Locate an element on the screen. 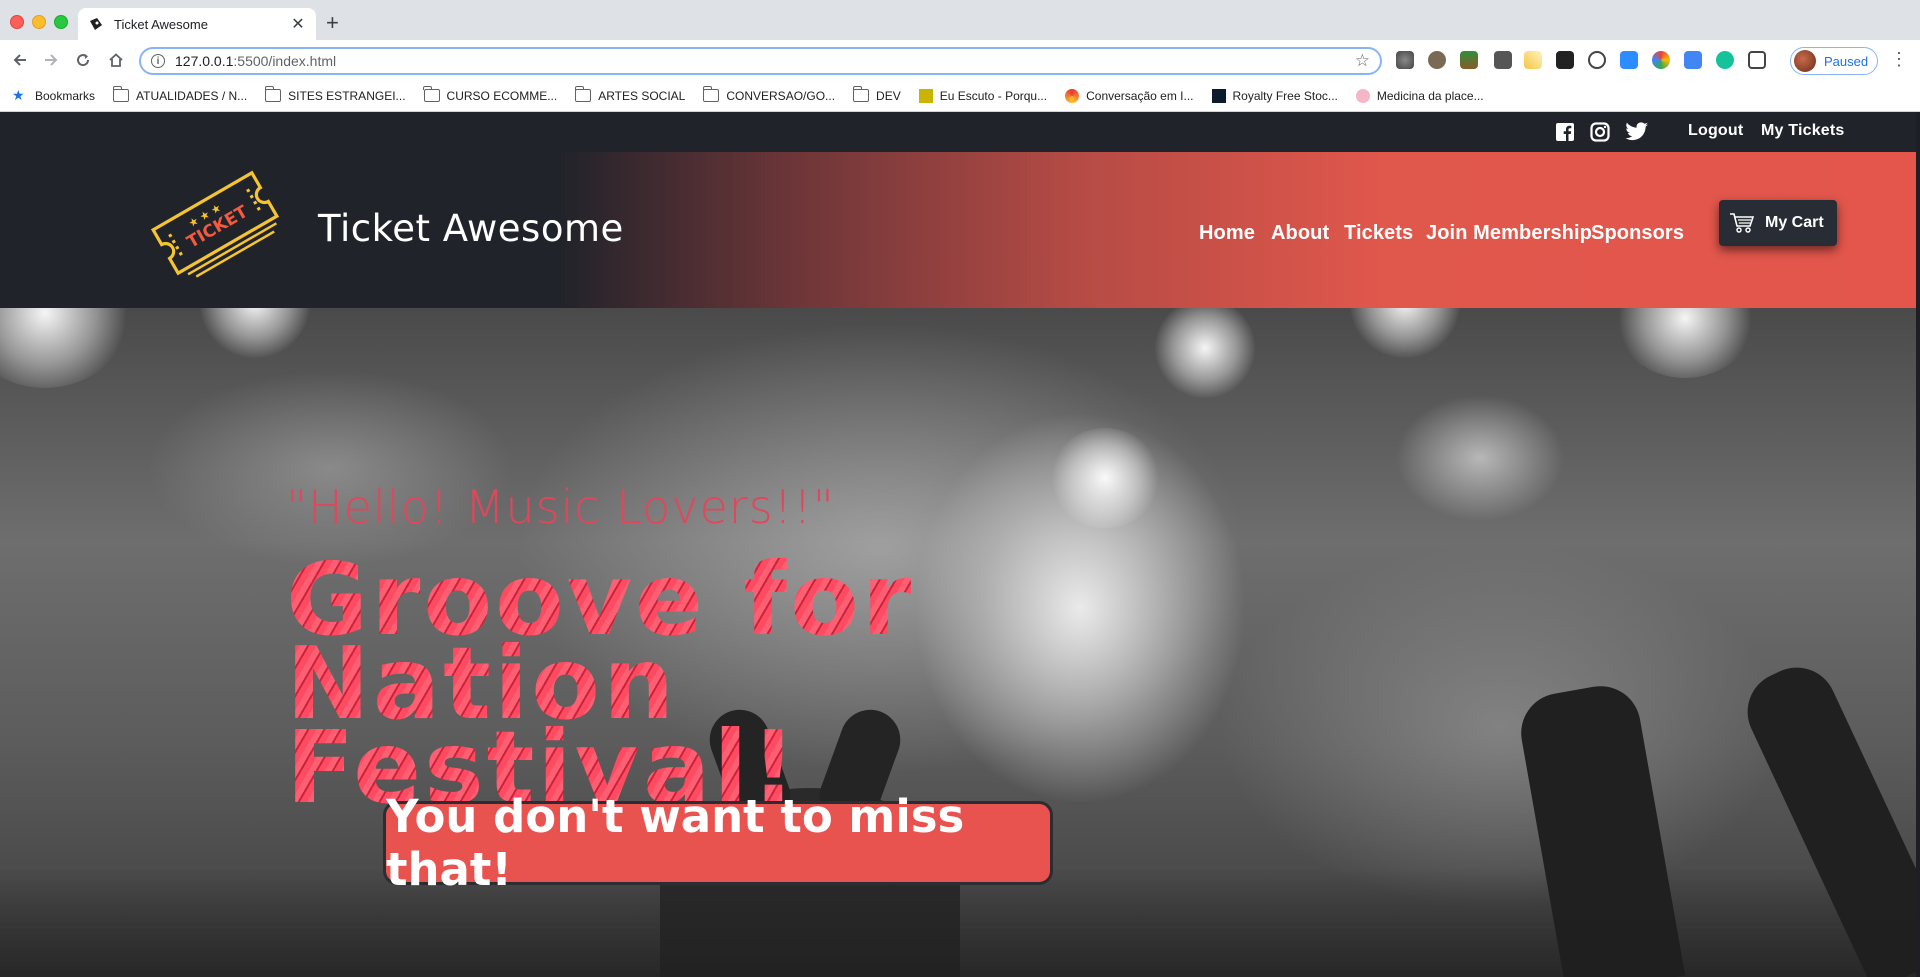 This screenshot has height=977, width=1920. tab-favicon-icon is located at coordinates (96, 24).